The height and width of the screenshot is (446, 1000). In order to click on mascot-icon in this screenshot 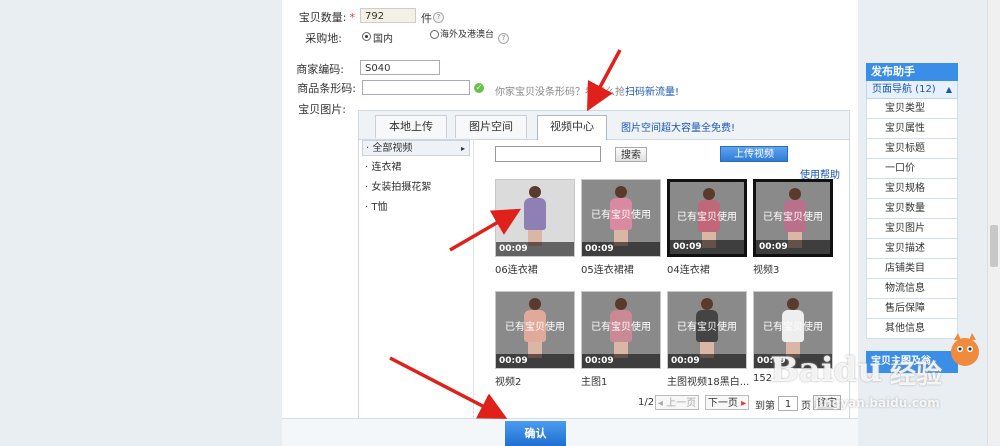, I will do `click(965, 349)`.